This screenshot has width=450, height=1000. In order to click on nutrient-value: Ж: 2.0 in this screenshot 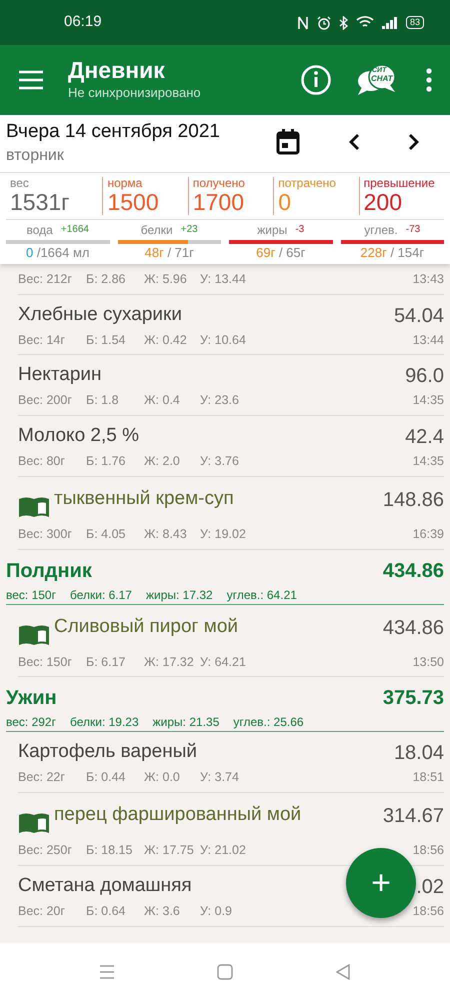, I will do `click(162, 461)`.